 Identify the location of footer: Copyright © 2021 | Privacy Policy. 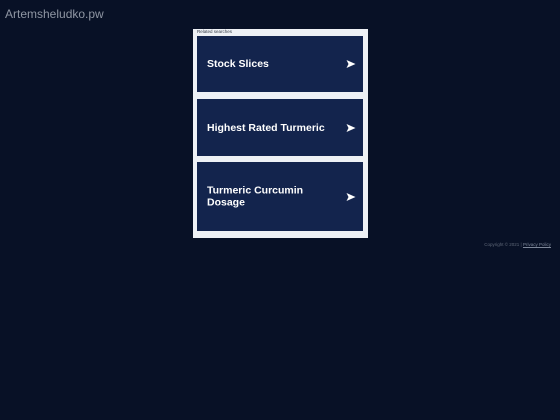
(517, 245).